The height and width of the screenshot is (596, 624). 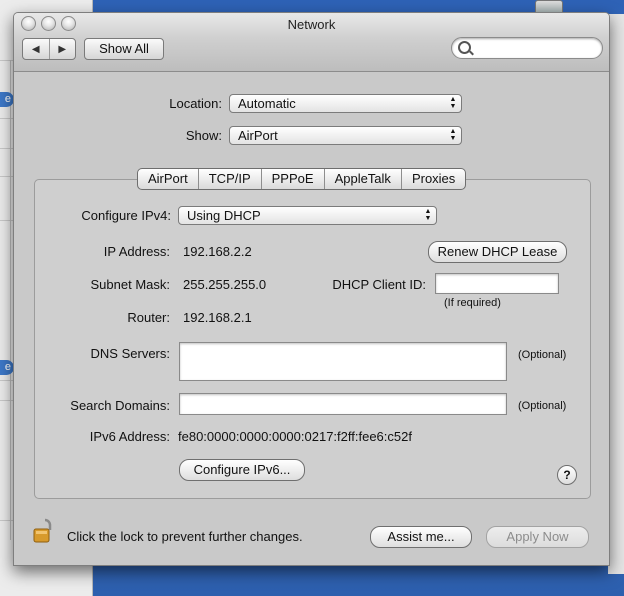 What do you see at coordinates (44, 531) in the screenshot?
I see `lock-icon` at bounding box center [44, 531].